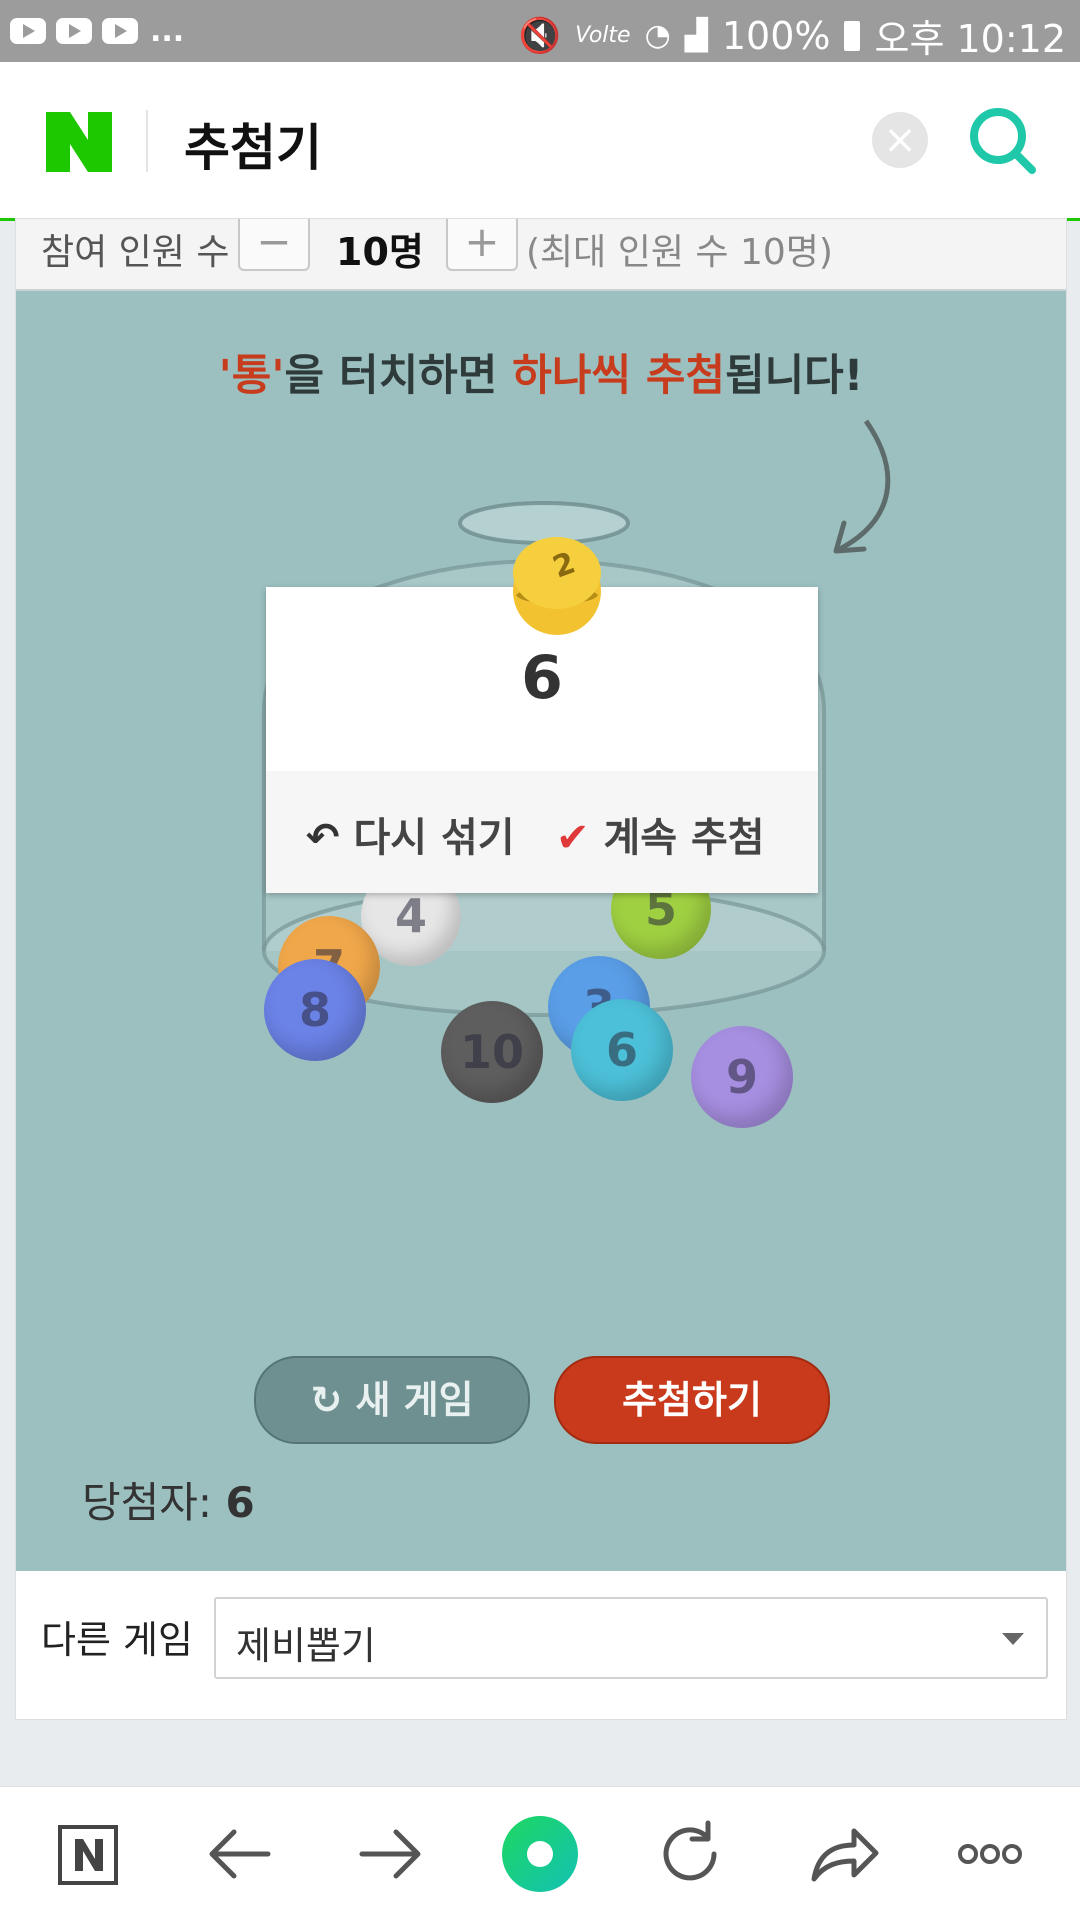  Describe the element at coordinates (542, 715) in the screenshot. I see `draw-result-popup: 2 6 ↶ 다시 섞기 ✔ 계속 추첨` at that location.